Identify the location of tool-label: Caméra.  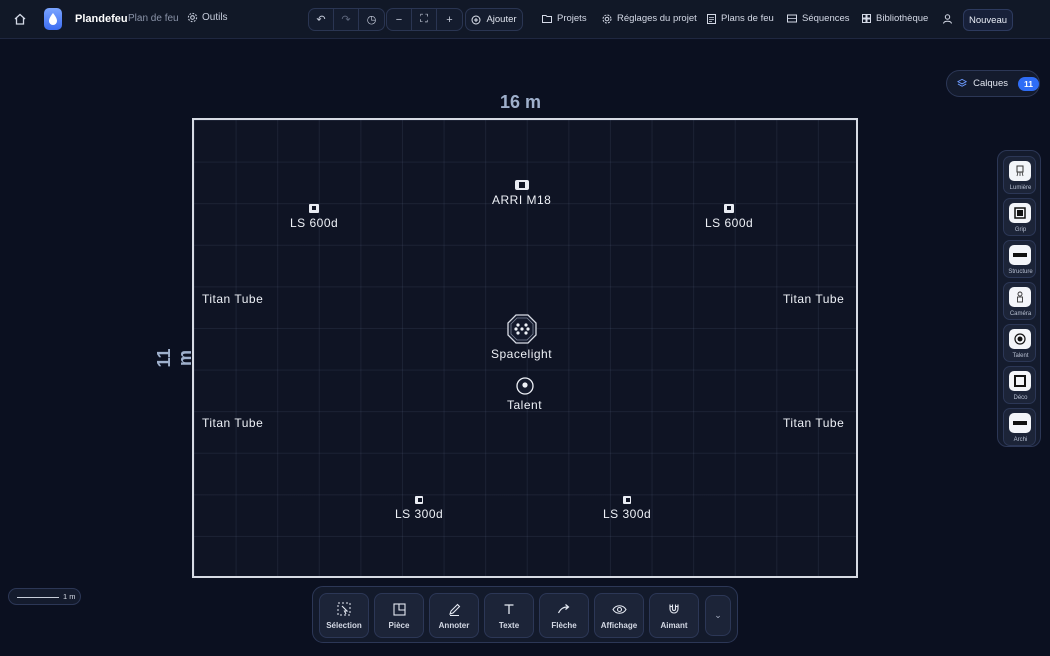
(1020, 314).